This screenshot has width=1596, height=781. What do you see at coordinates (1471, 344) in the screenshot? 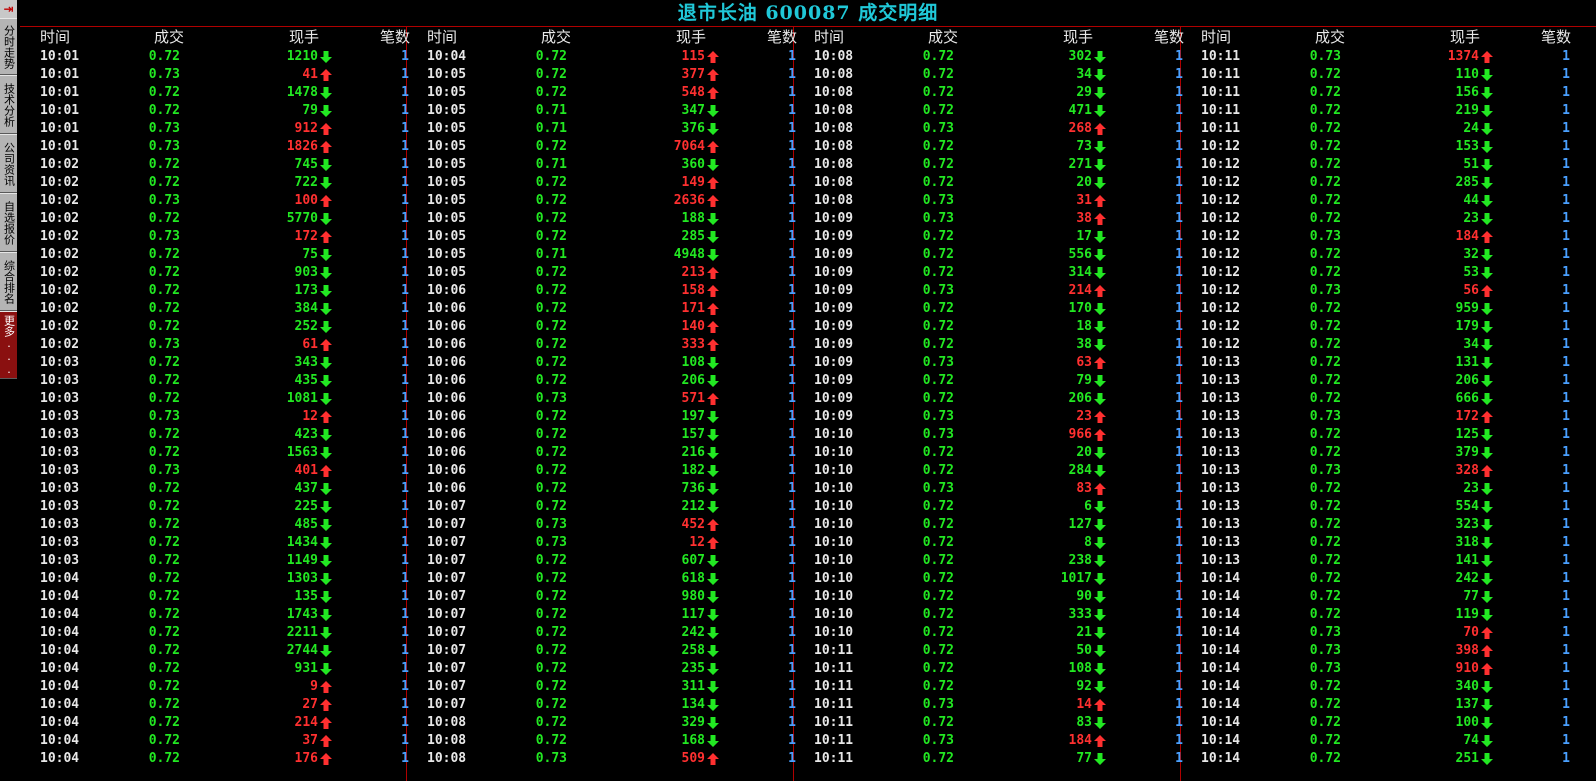
I see `trade-volume: 34` at bounding box center [1471, 344].